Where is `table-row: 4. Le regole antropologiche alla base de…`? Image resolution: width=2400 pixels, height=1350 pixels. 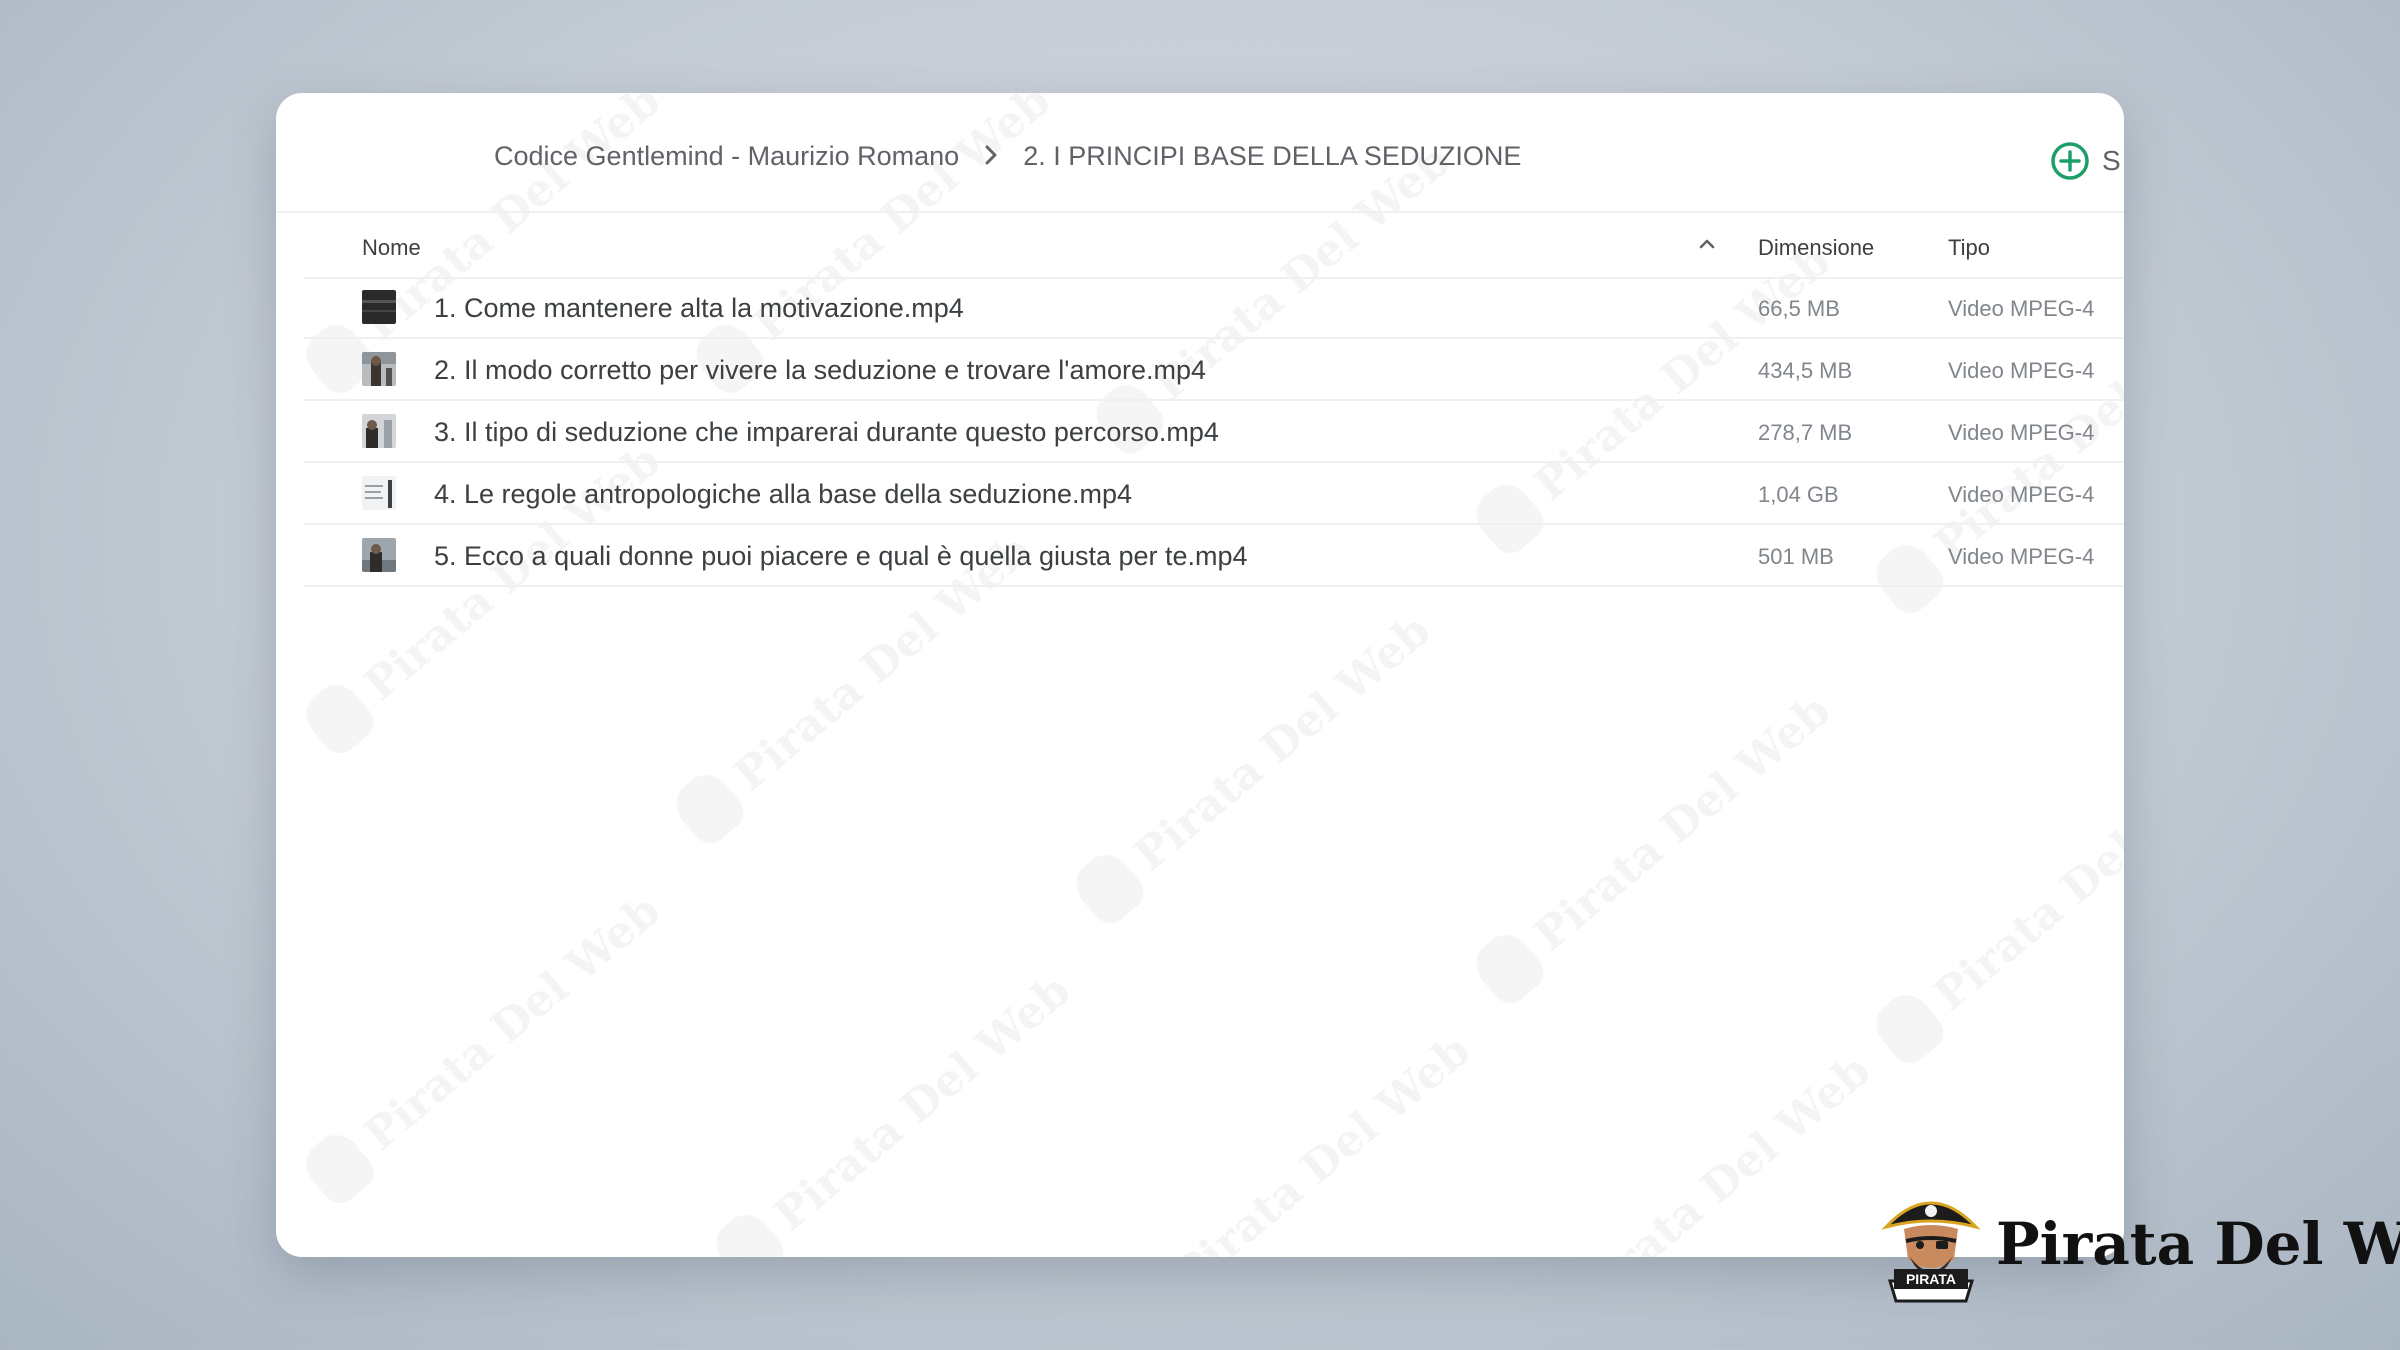 table-row: 4. Le regole antropologiche alla base de… is located at coordinates (1214, 494).